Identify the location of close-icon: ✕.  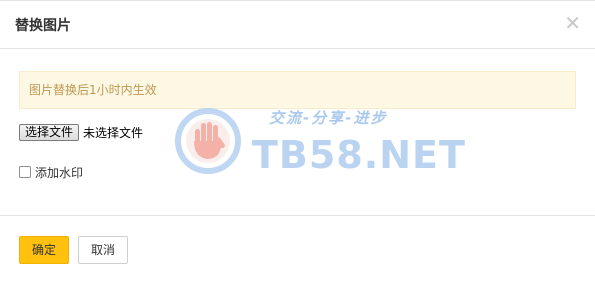
(572, 23).